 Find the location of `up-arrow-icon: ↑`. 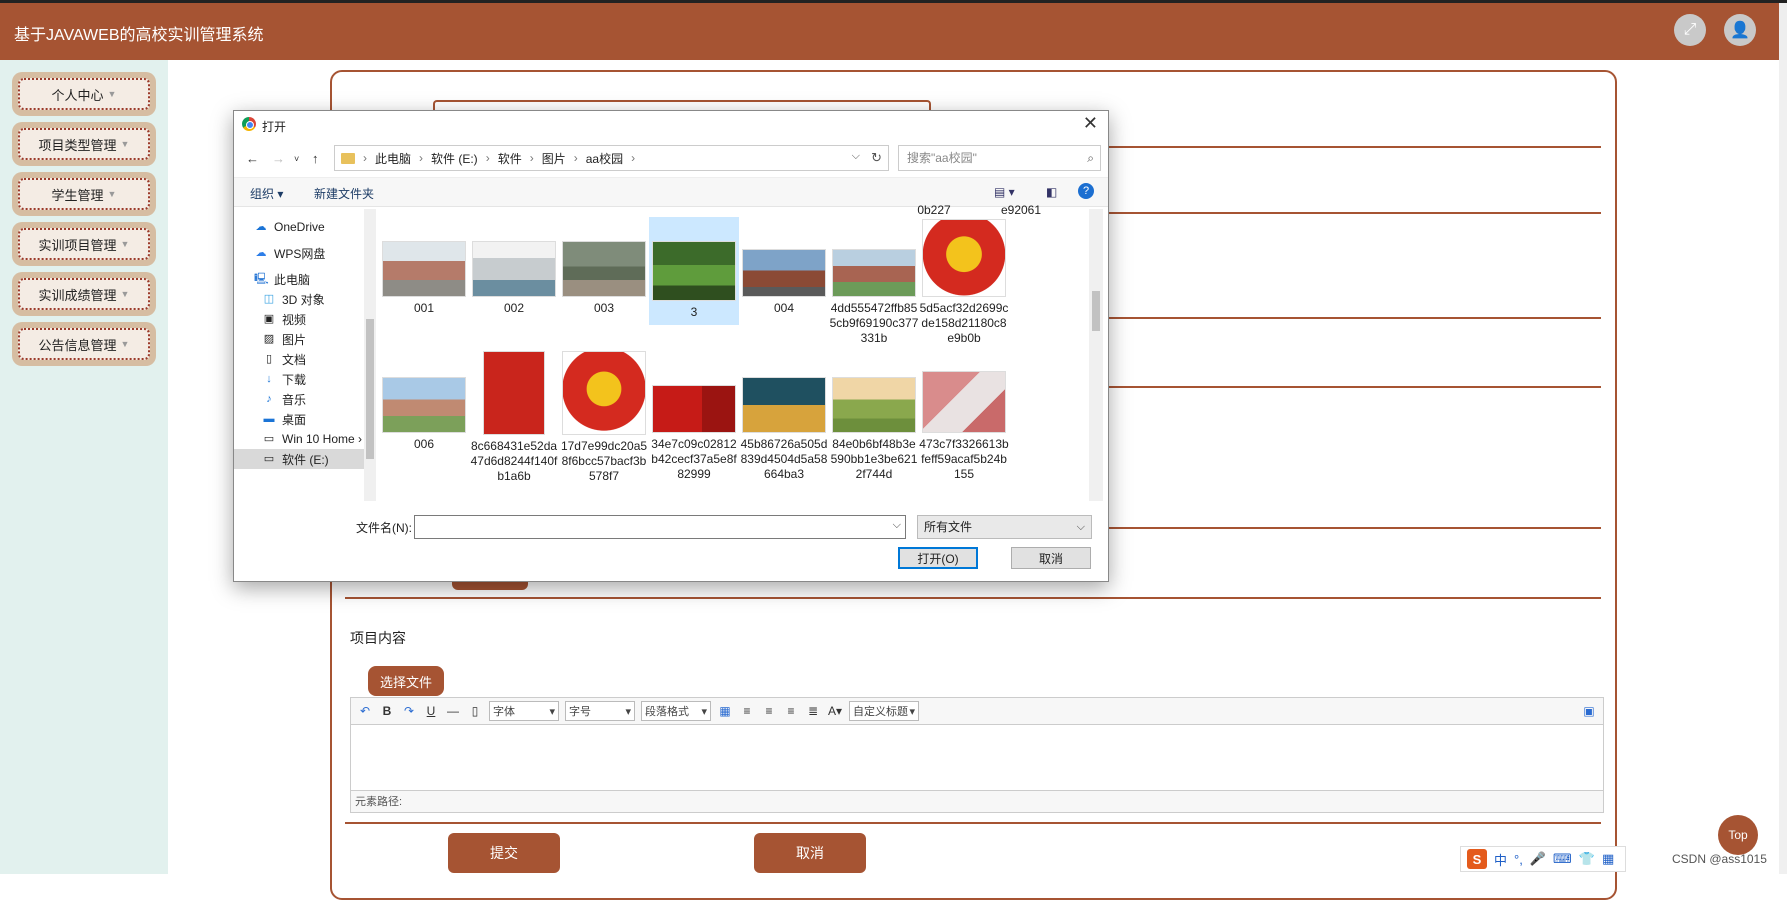

up-arrow-icon: ↑ is located at coordinates (315, 158).